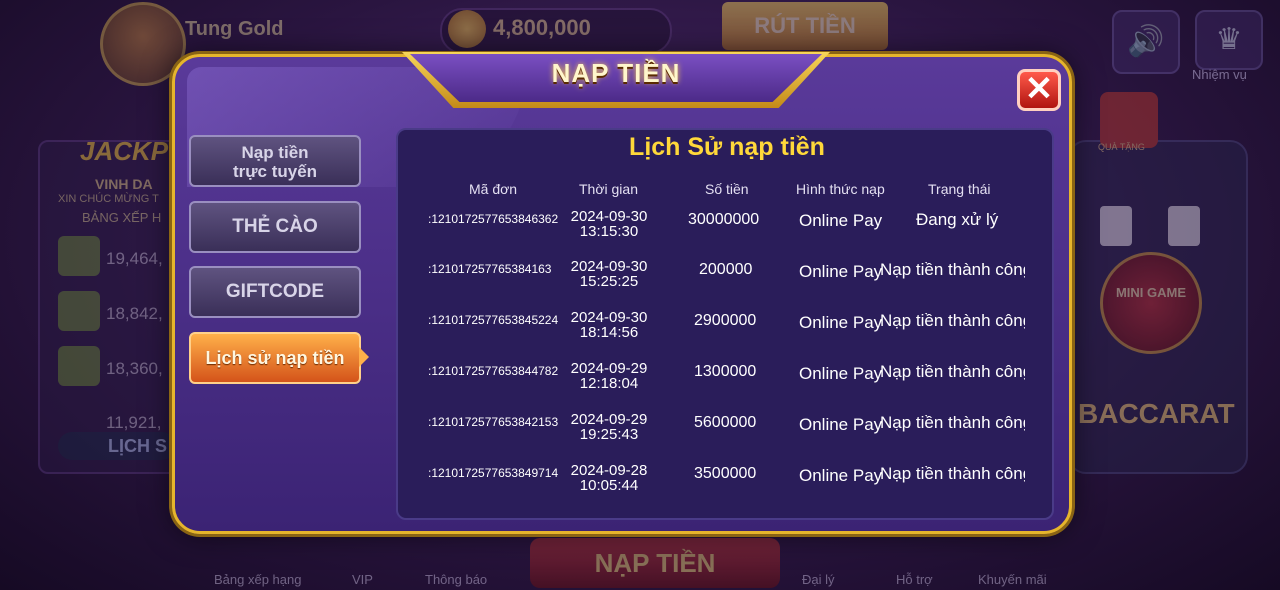  I want to click on menu-online-label-line1: Nạp tiền, so click(275, 152).